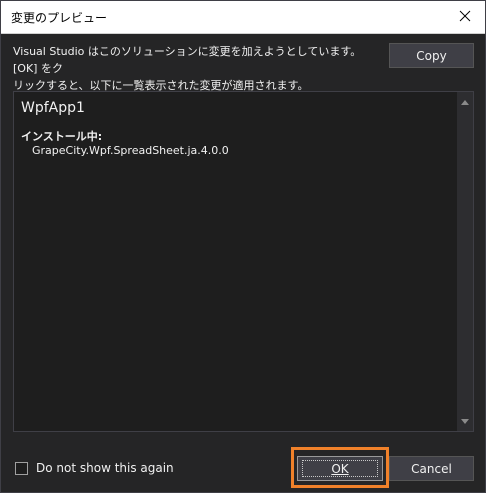 The height and width of the screenshot is (493, 486). I want to click on package-item: GrapeCity.Wpf.SpreadSheet.ja.4.0.0, so click(130, 150).